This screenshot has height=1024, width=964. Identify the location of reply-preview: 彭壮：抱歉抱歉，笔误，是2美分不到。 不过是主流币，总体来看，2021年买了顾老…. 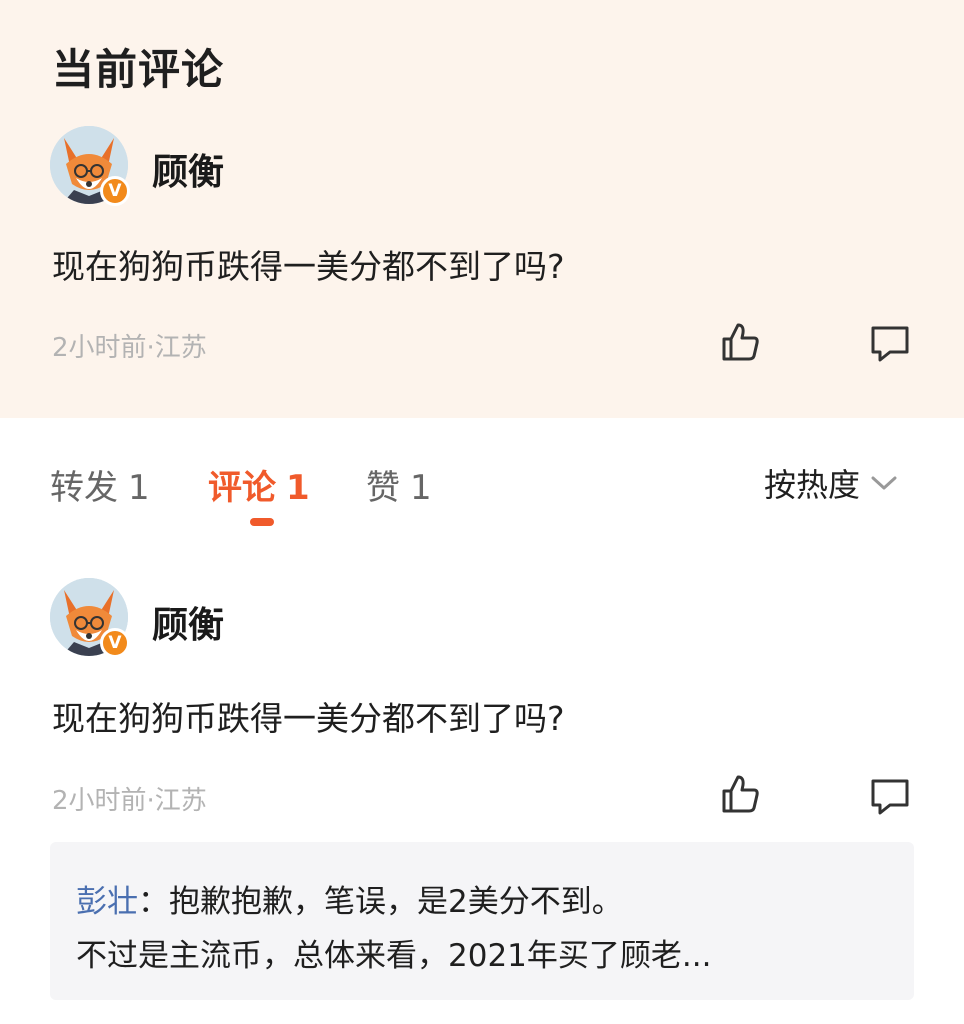
(482, 921).